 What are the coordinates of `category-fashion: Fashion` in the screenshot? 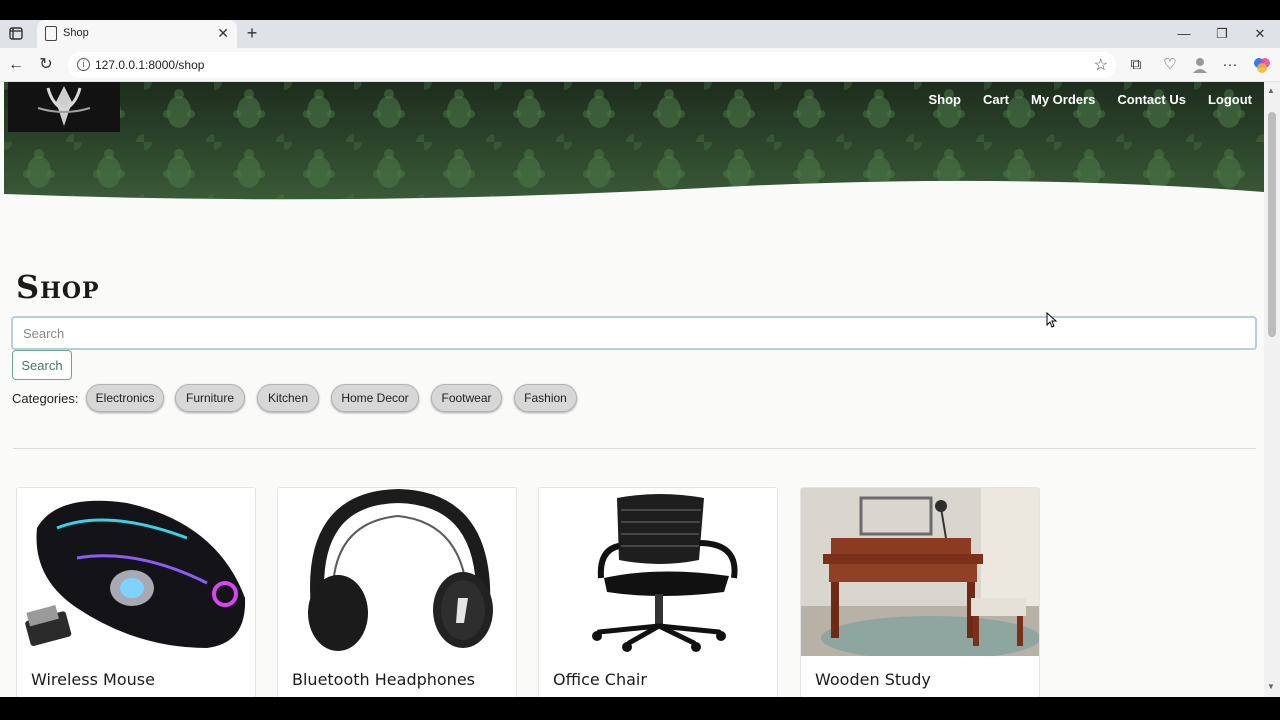 It's located at (545, 398).